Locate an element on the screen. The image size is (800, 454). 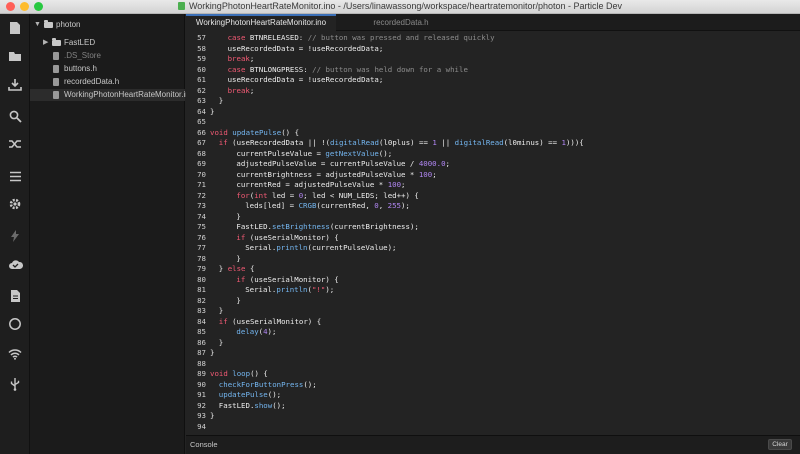
code-token: ); is located at coordinates (272, 331).